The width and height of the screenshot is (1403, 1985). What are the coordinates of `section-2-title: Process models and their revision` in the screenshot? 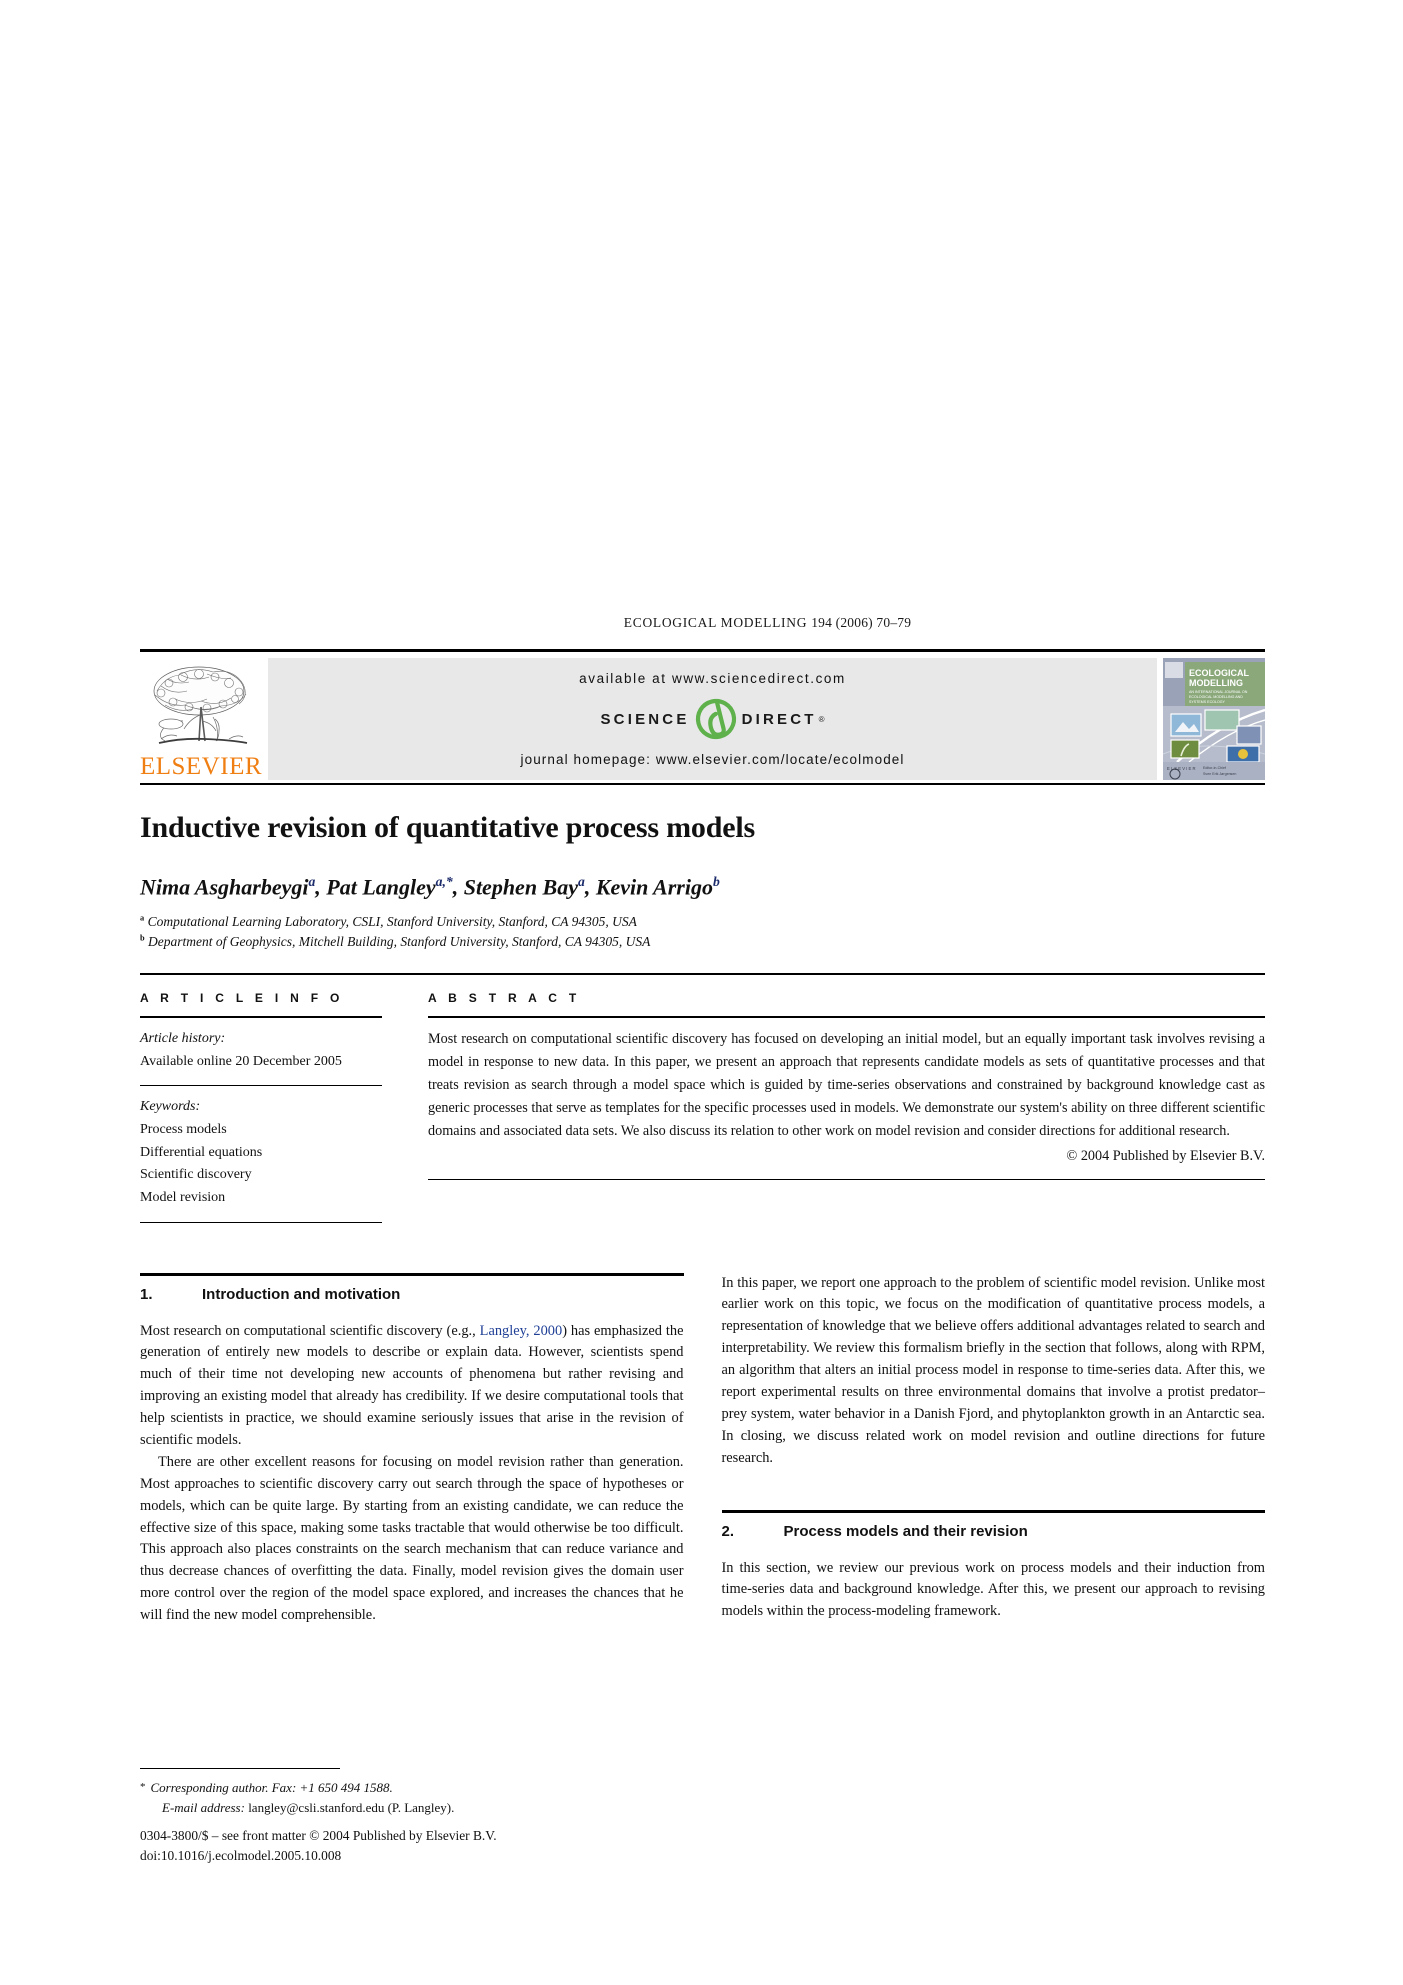 It's located at (905, 1531).